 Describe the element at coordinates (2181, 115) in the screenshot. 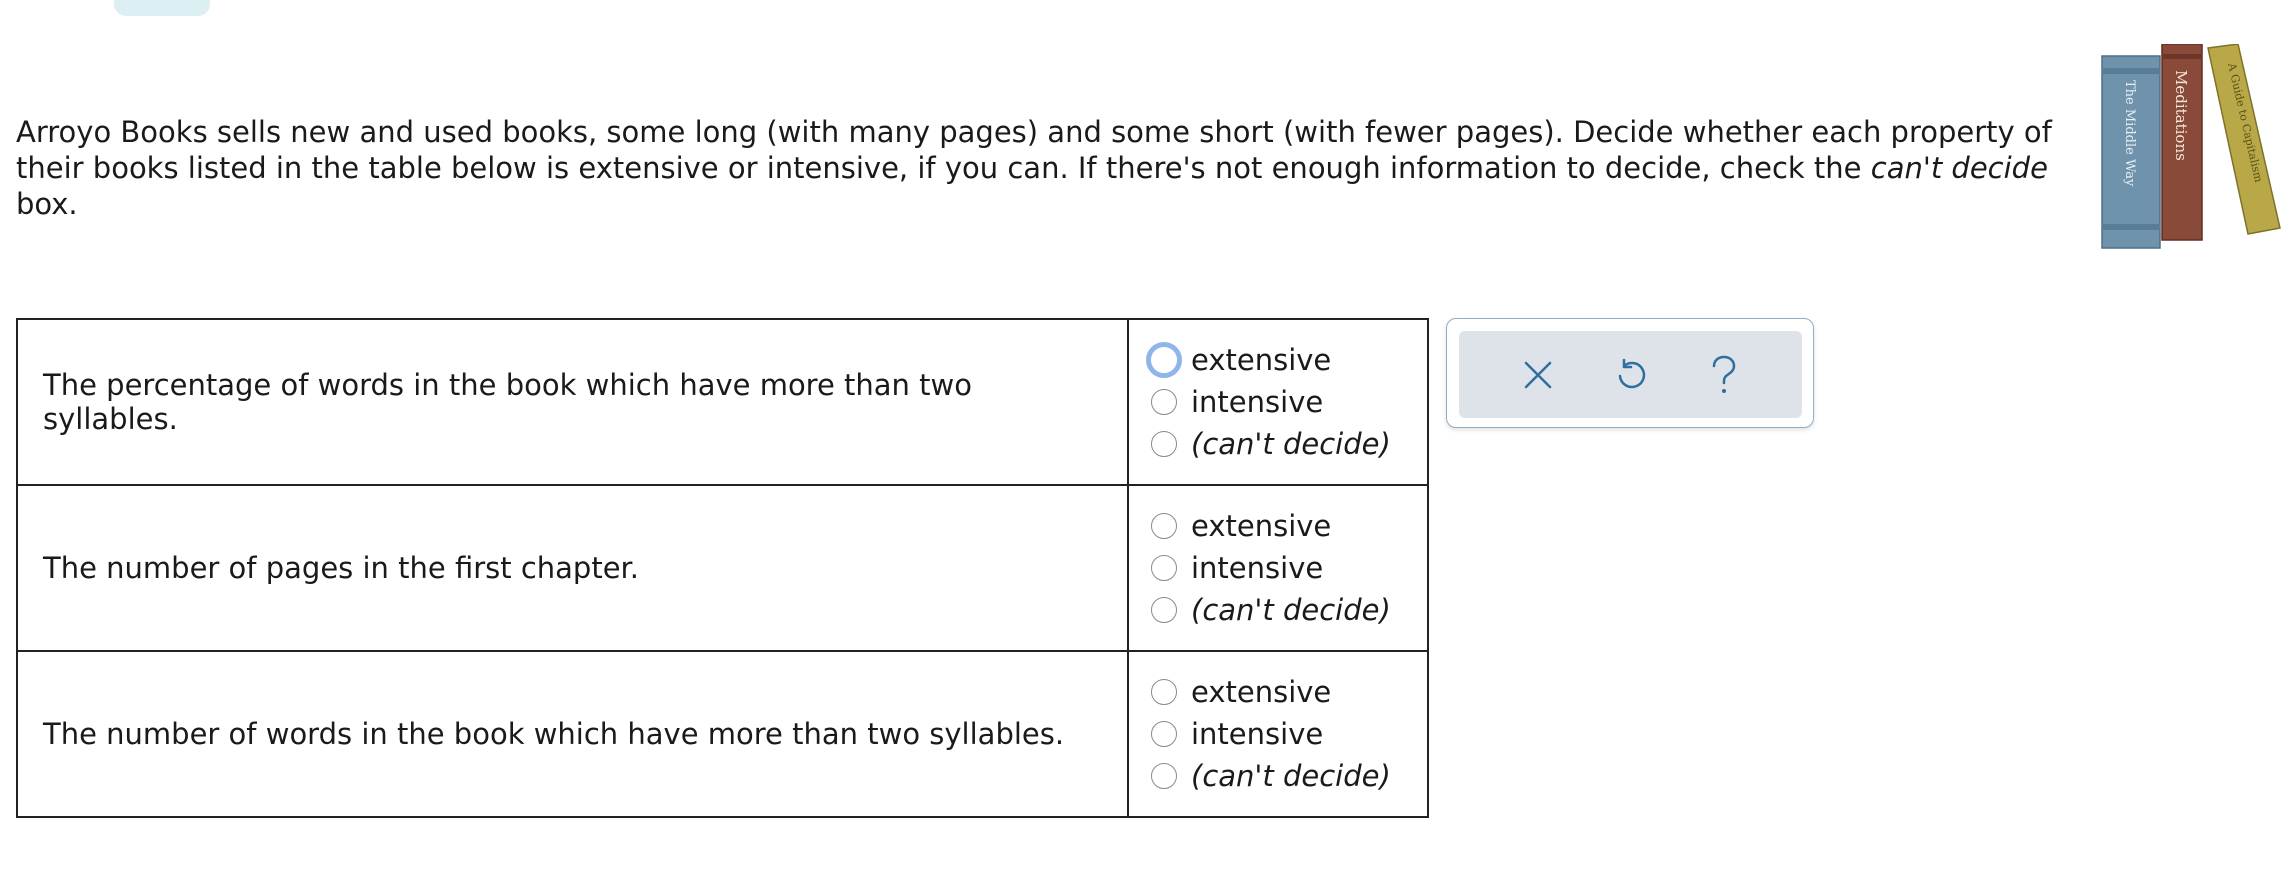

I see `book-title-2: Meditations` at that location.